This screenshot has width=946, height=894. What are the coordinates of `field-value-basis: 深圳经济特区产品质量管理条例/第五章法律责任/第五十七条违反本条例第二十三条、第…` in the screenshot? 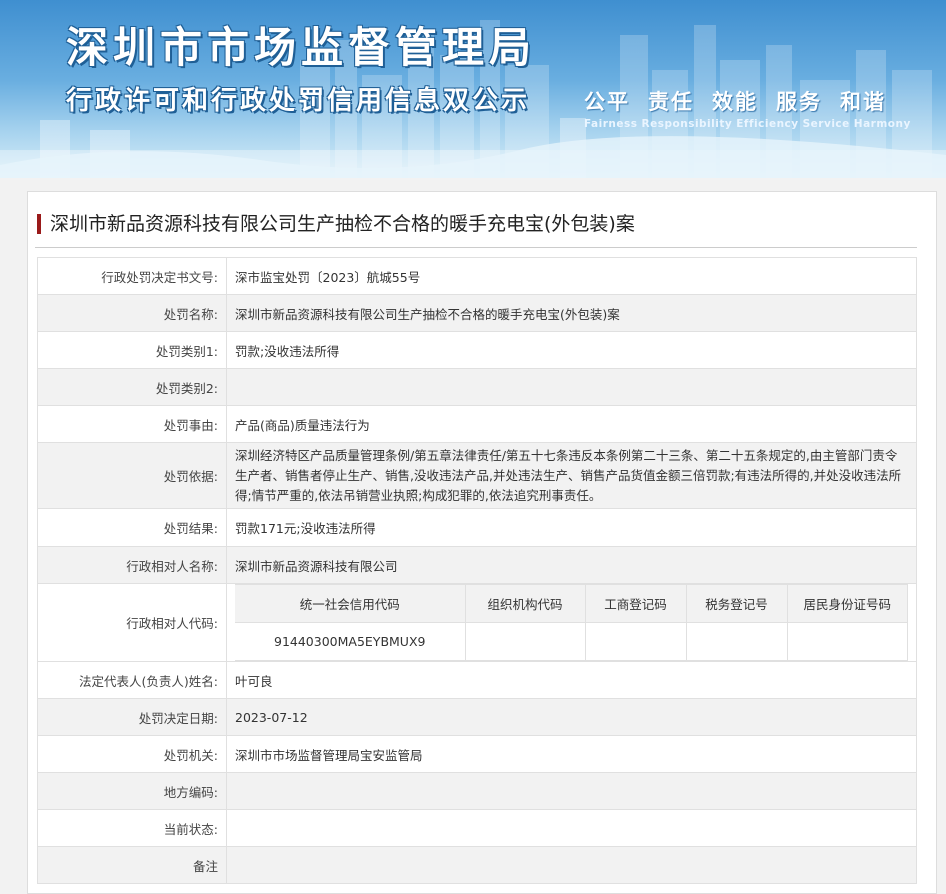 It's located at (571, 475).